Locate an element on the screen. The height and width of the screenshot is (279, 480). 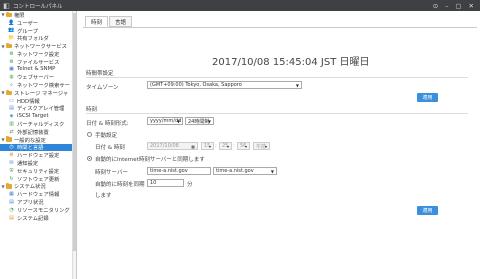
sidebar-item: ⌕ ネットワーク検索サー is located at coordinates (38, 85).